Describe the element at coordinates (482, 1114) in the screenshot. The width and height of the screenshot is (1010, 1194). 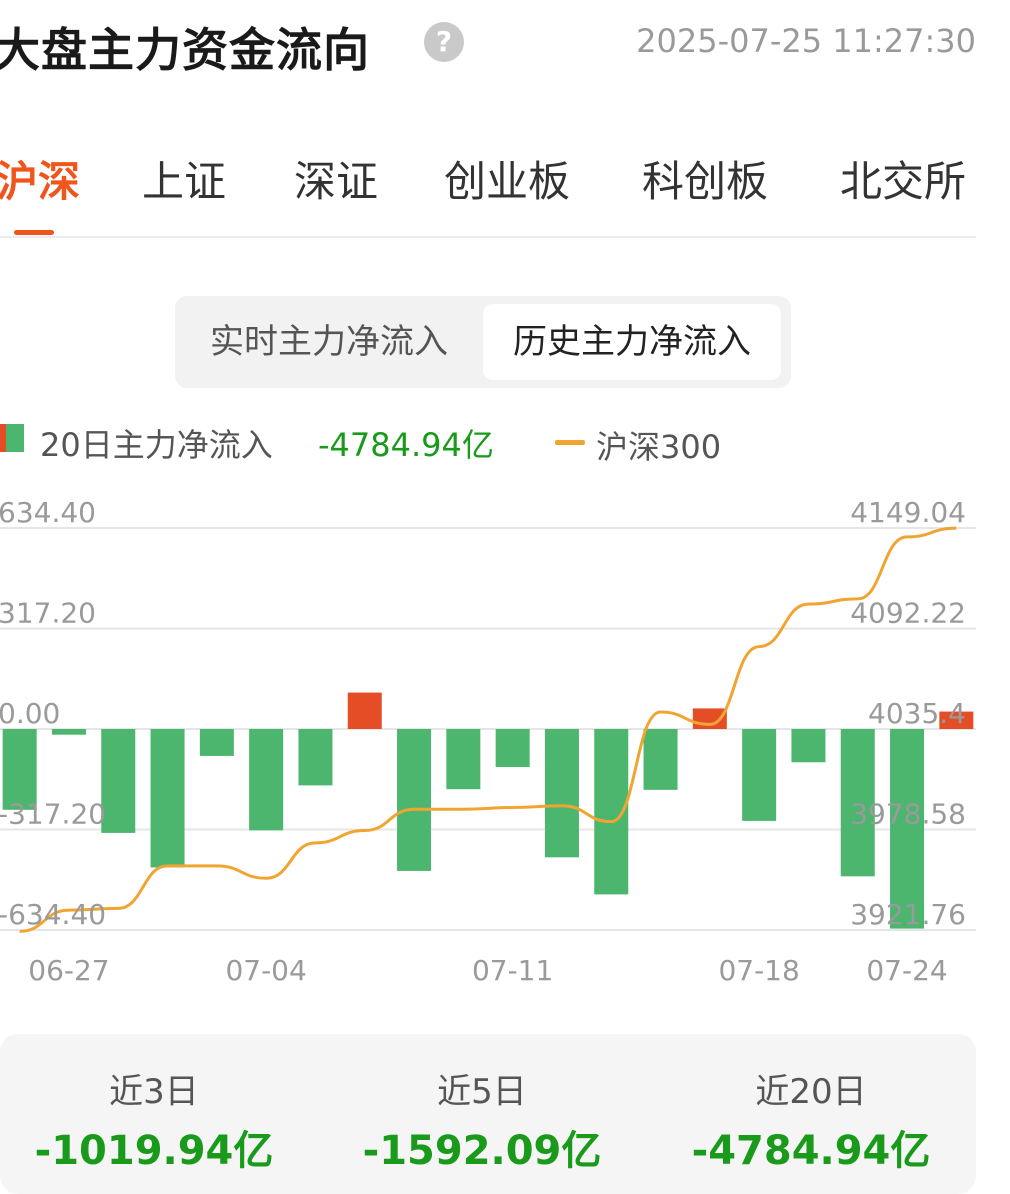
I see `summary-5d: 近5日 -1592.09亿` at that location.